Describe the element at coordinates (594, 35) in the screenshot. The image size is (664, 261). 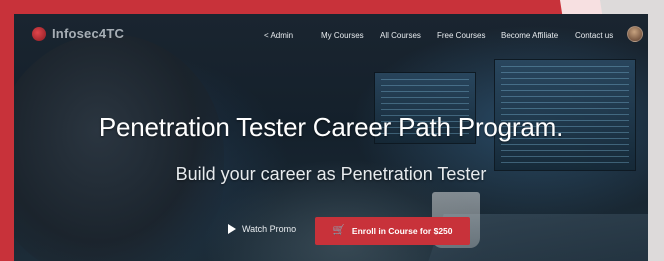
I see `nav-contact-us: Contact us` at that location.